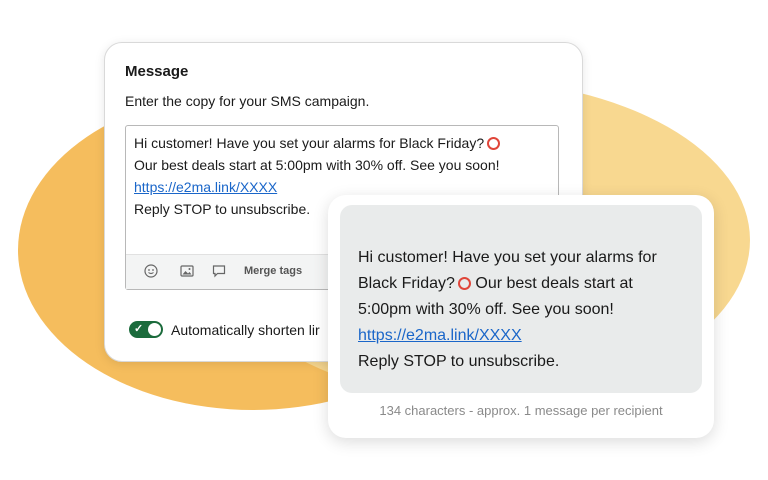  Describe the element at coordinates (205, 187) in the screenshot. I see `message-link: https://e2ma.link/XXXX` at that location.